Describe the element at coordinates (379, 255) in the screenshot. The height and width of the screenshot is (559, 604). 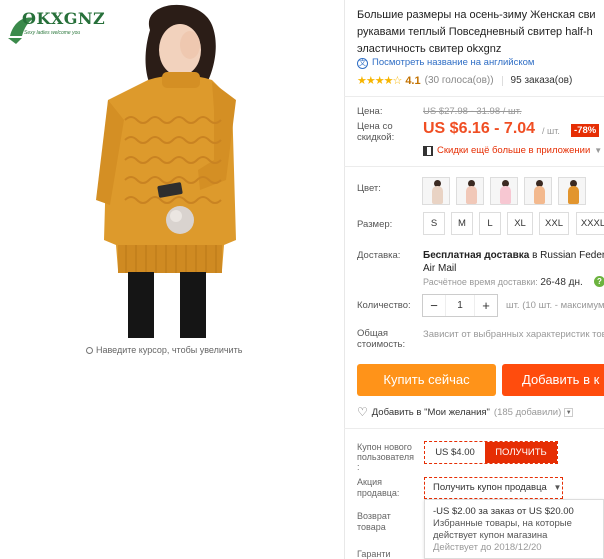
I see `shipping-label: Доставка:` at that location.